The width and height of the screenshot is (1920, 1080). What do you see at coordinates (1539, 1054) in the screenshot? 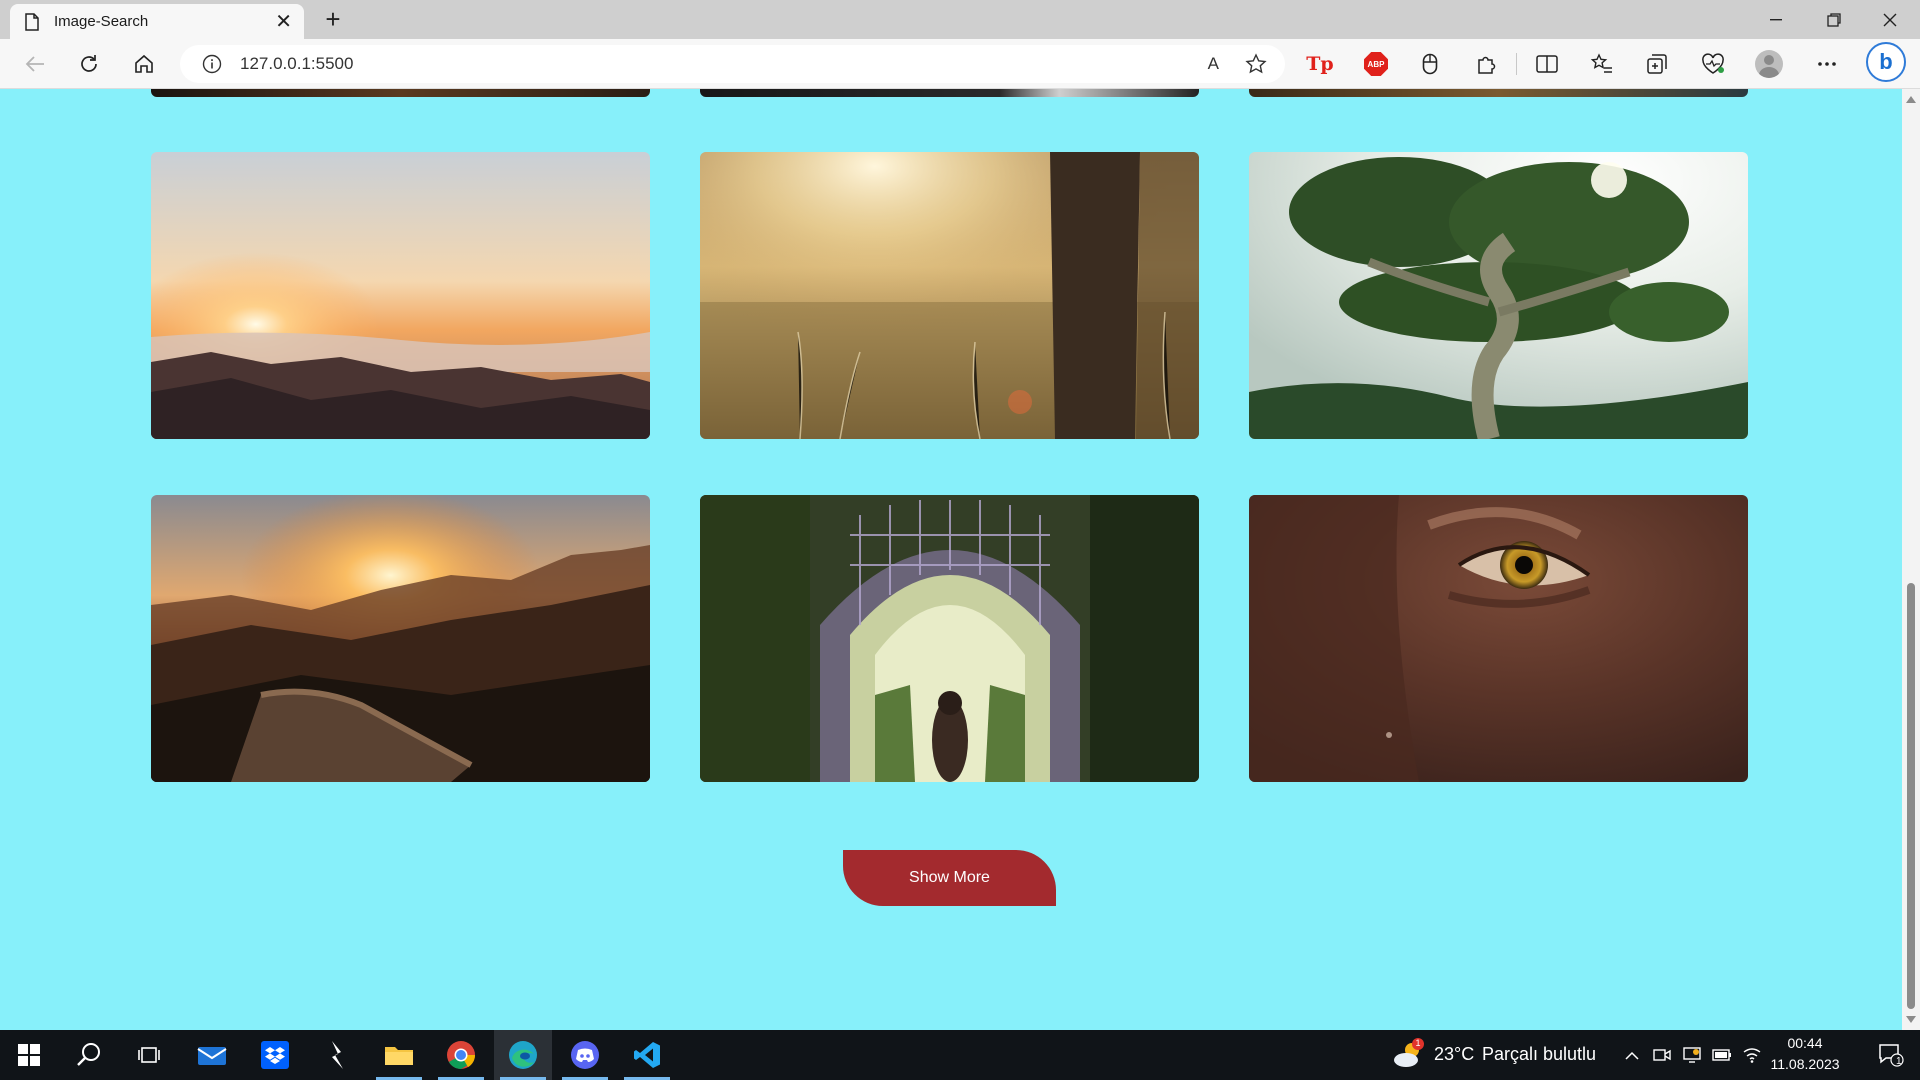
I see `weather-description: Parçalı bulutlu` at bounding box center [1539, 1054].